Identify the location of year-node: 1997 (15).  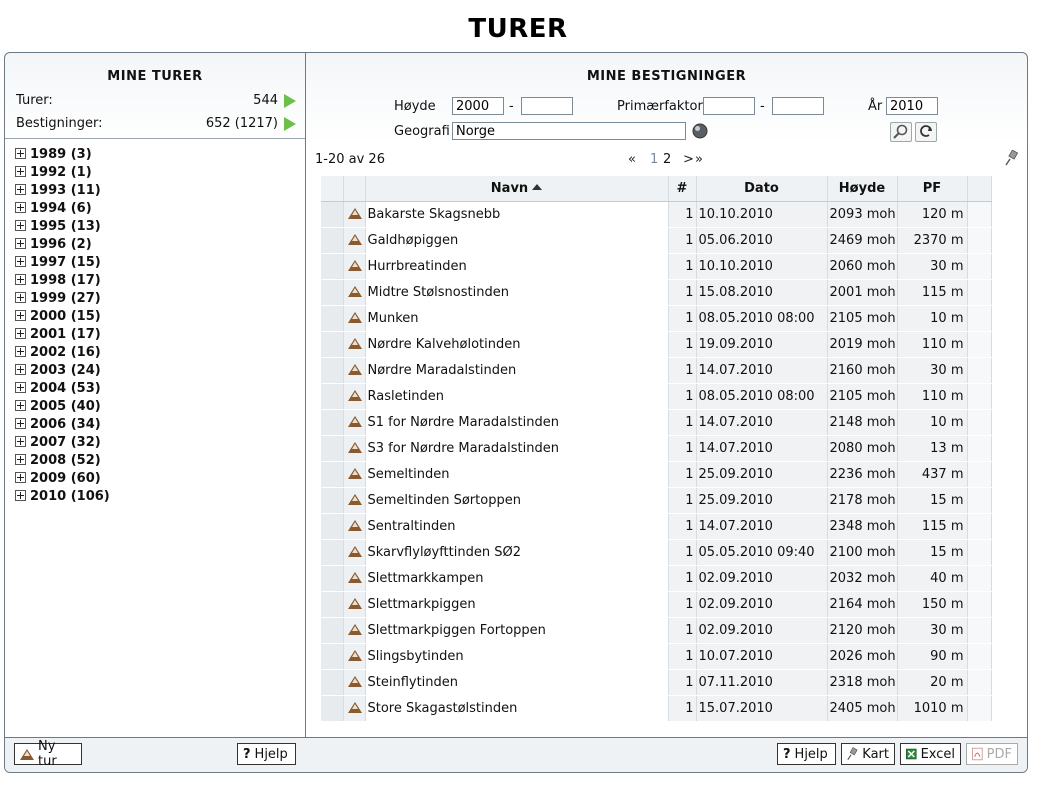
(155, 263).